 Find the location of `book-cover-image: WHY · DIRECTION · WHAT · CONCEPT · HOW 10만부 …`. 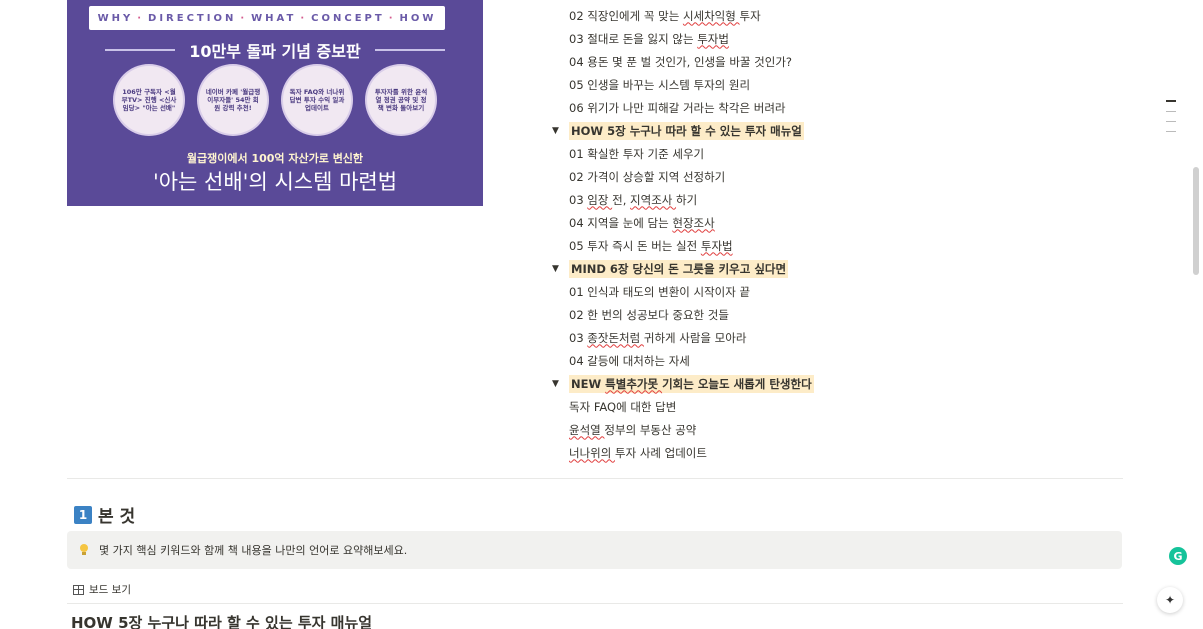

book-cover-image: WHY · DIRECTION · WHAT · CONCEPT · HOW 10만부 … is located at coordinates (275, 103).